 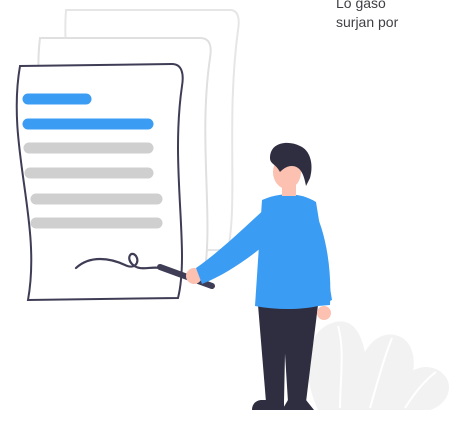 I want to click on plant-leaves, so click(x=378, y=365).